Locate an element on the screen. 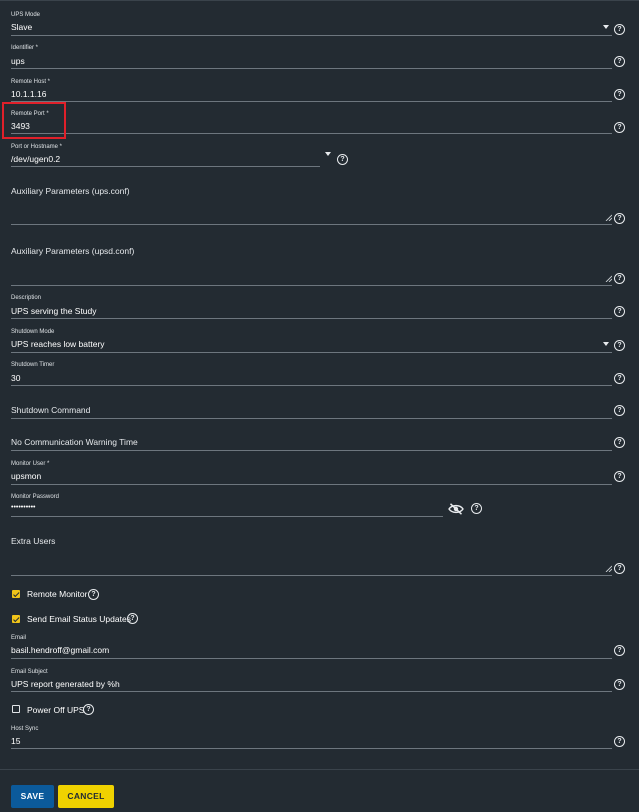 The width and height of the screenshot is (639, 812). monitor-password-underline is located at coordinates (227, 516).